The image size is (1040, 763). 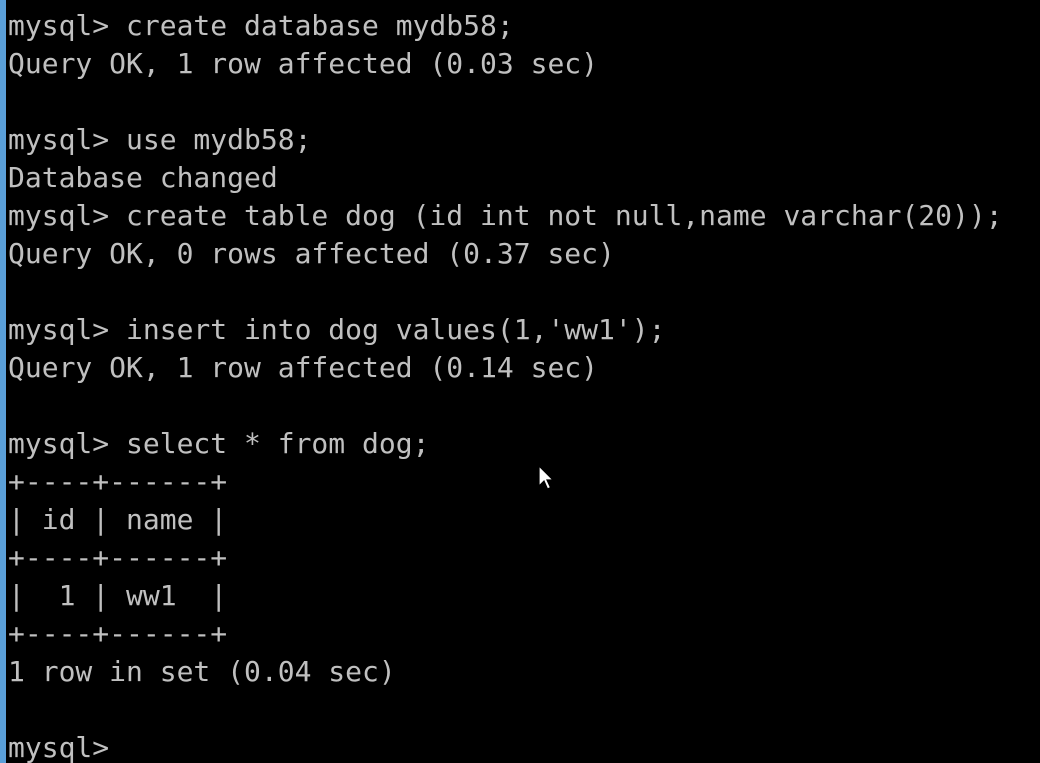 What do you see at coordinates (202, 671) in the screenshot?
I see `console-line: 1 row in set (0.04 sec)` at bounding box center [202, 671].